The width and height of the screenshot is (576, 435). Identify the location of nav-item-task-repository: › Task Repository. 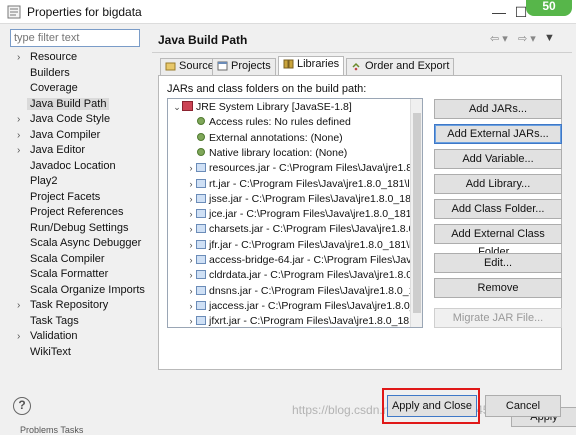
(80, 306).